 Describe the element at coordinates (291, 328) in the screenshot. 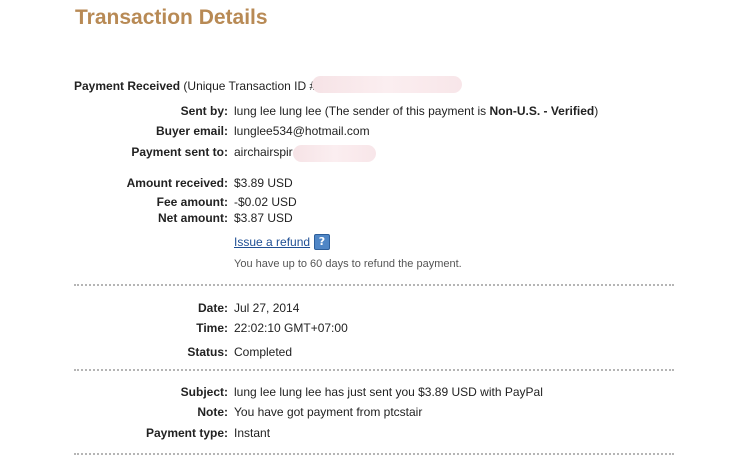

I see `time-value: 22:02:10 GMT+07:00` at that location.